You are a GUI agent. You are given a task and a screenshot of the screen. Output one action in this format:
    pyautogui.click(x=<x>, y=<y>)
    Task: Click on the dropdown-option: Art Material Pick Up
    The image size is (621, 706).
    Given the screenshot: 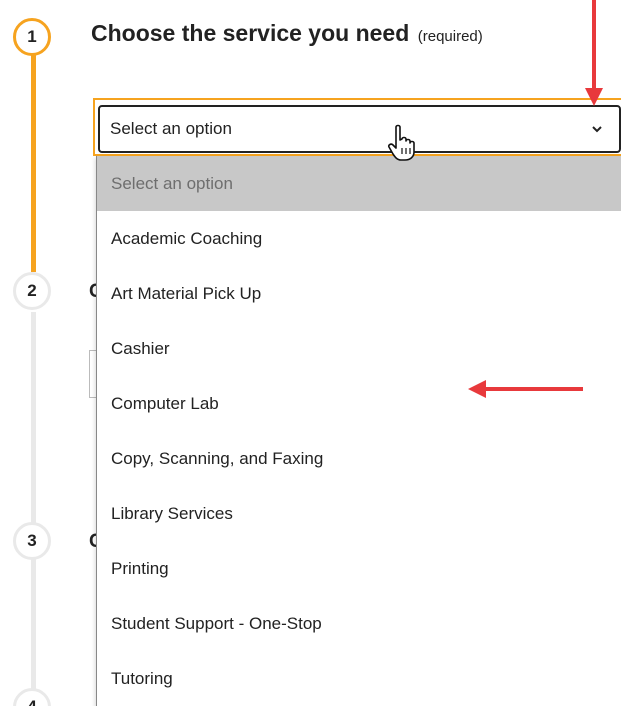 What is the action you would take?
    pyautogui.click(x=359, y=293)
    